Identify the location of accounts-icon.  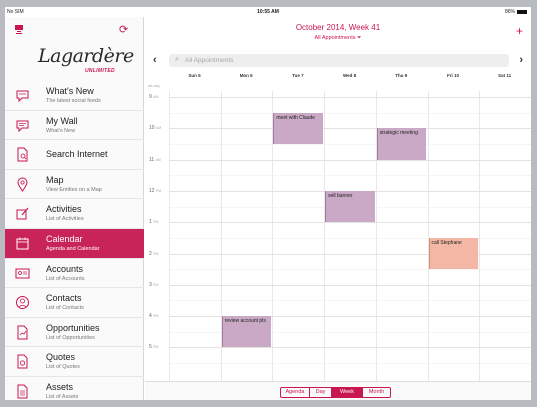
(22, 273).